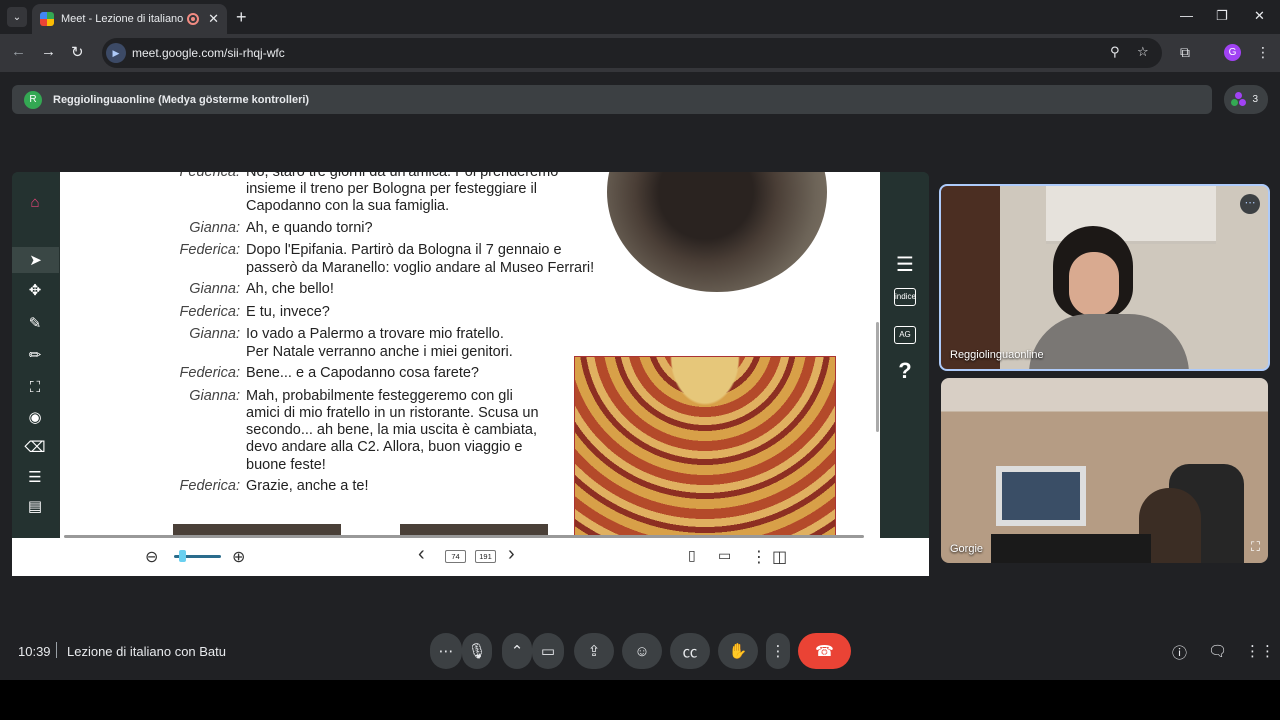 The image size is (1280, 720). What do you see at coordinates (905, 355) in the screenshot?
I see `ebook-right-toolbar: ☰ indice AG ?` at bounding box center [905, 355].